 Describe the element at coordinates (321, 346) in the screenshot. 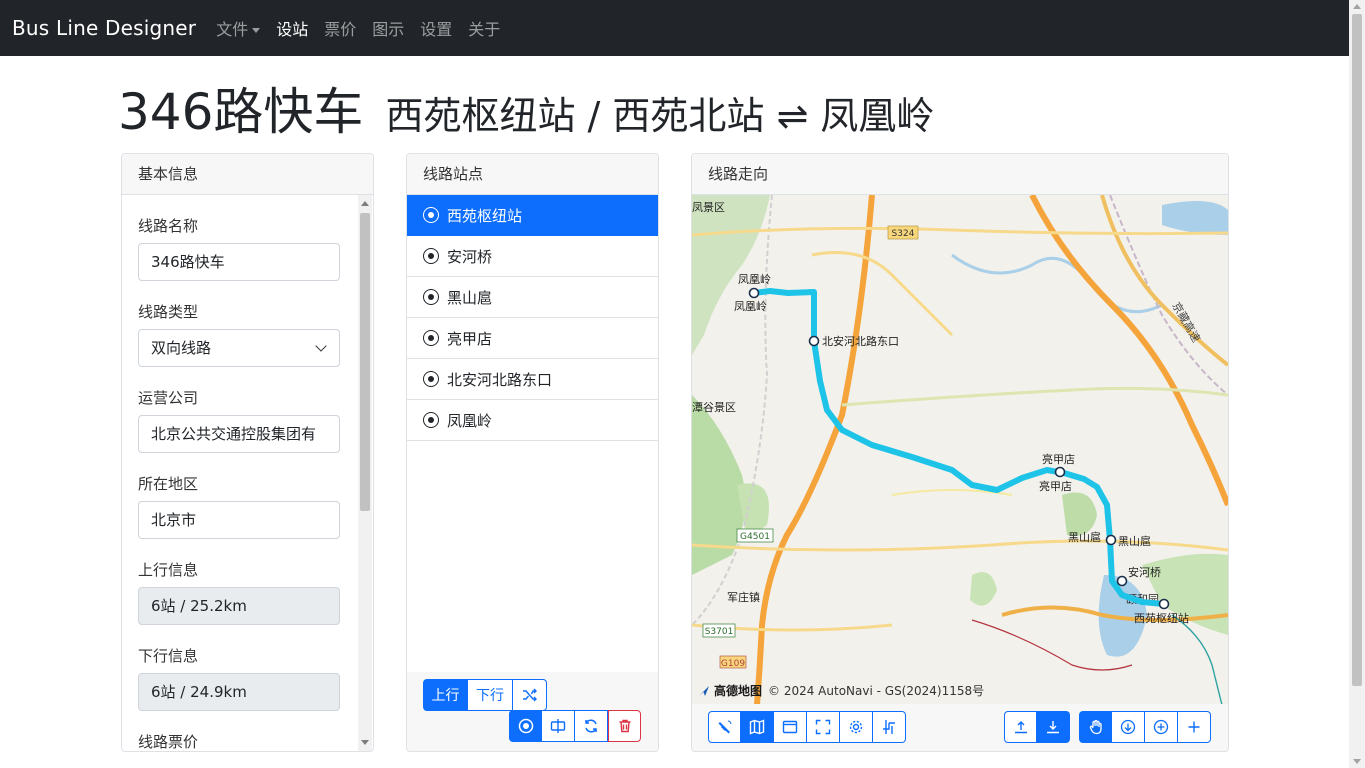

I see `chevron-down-icon` at that location.